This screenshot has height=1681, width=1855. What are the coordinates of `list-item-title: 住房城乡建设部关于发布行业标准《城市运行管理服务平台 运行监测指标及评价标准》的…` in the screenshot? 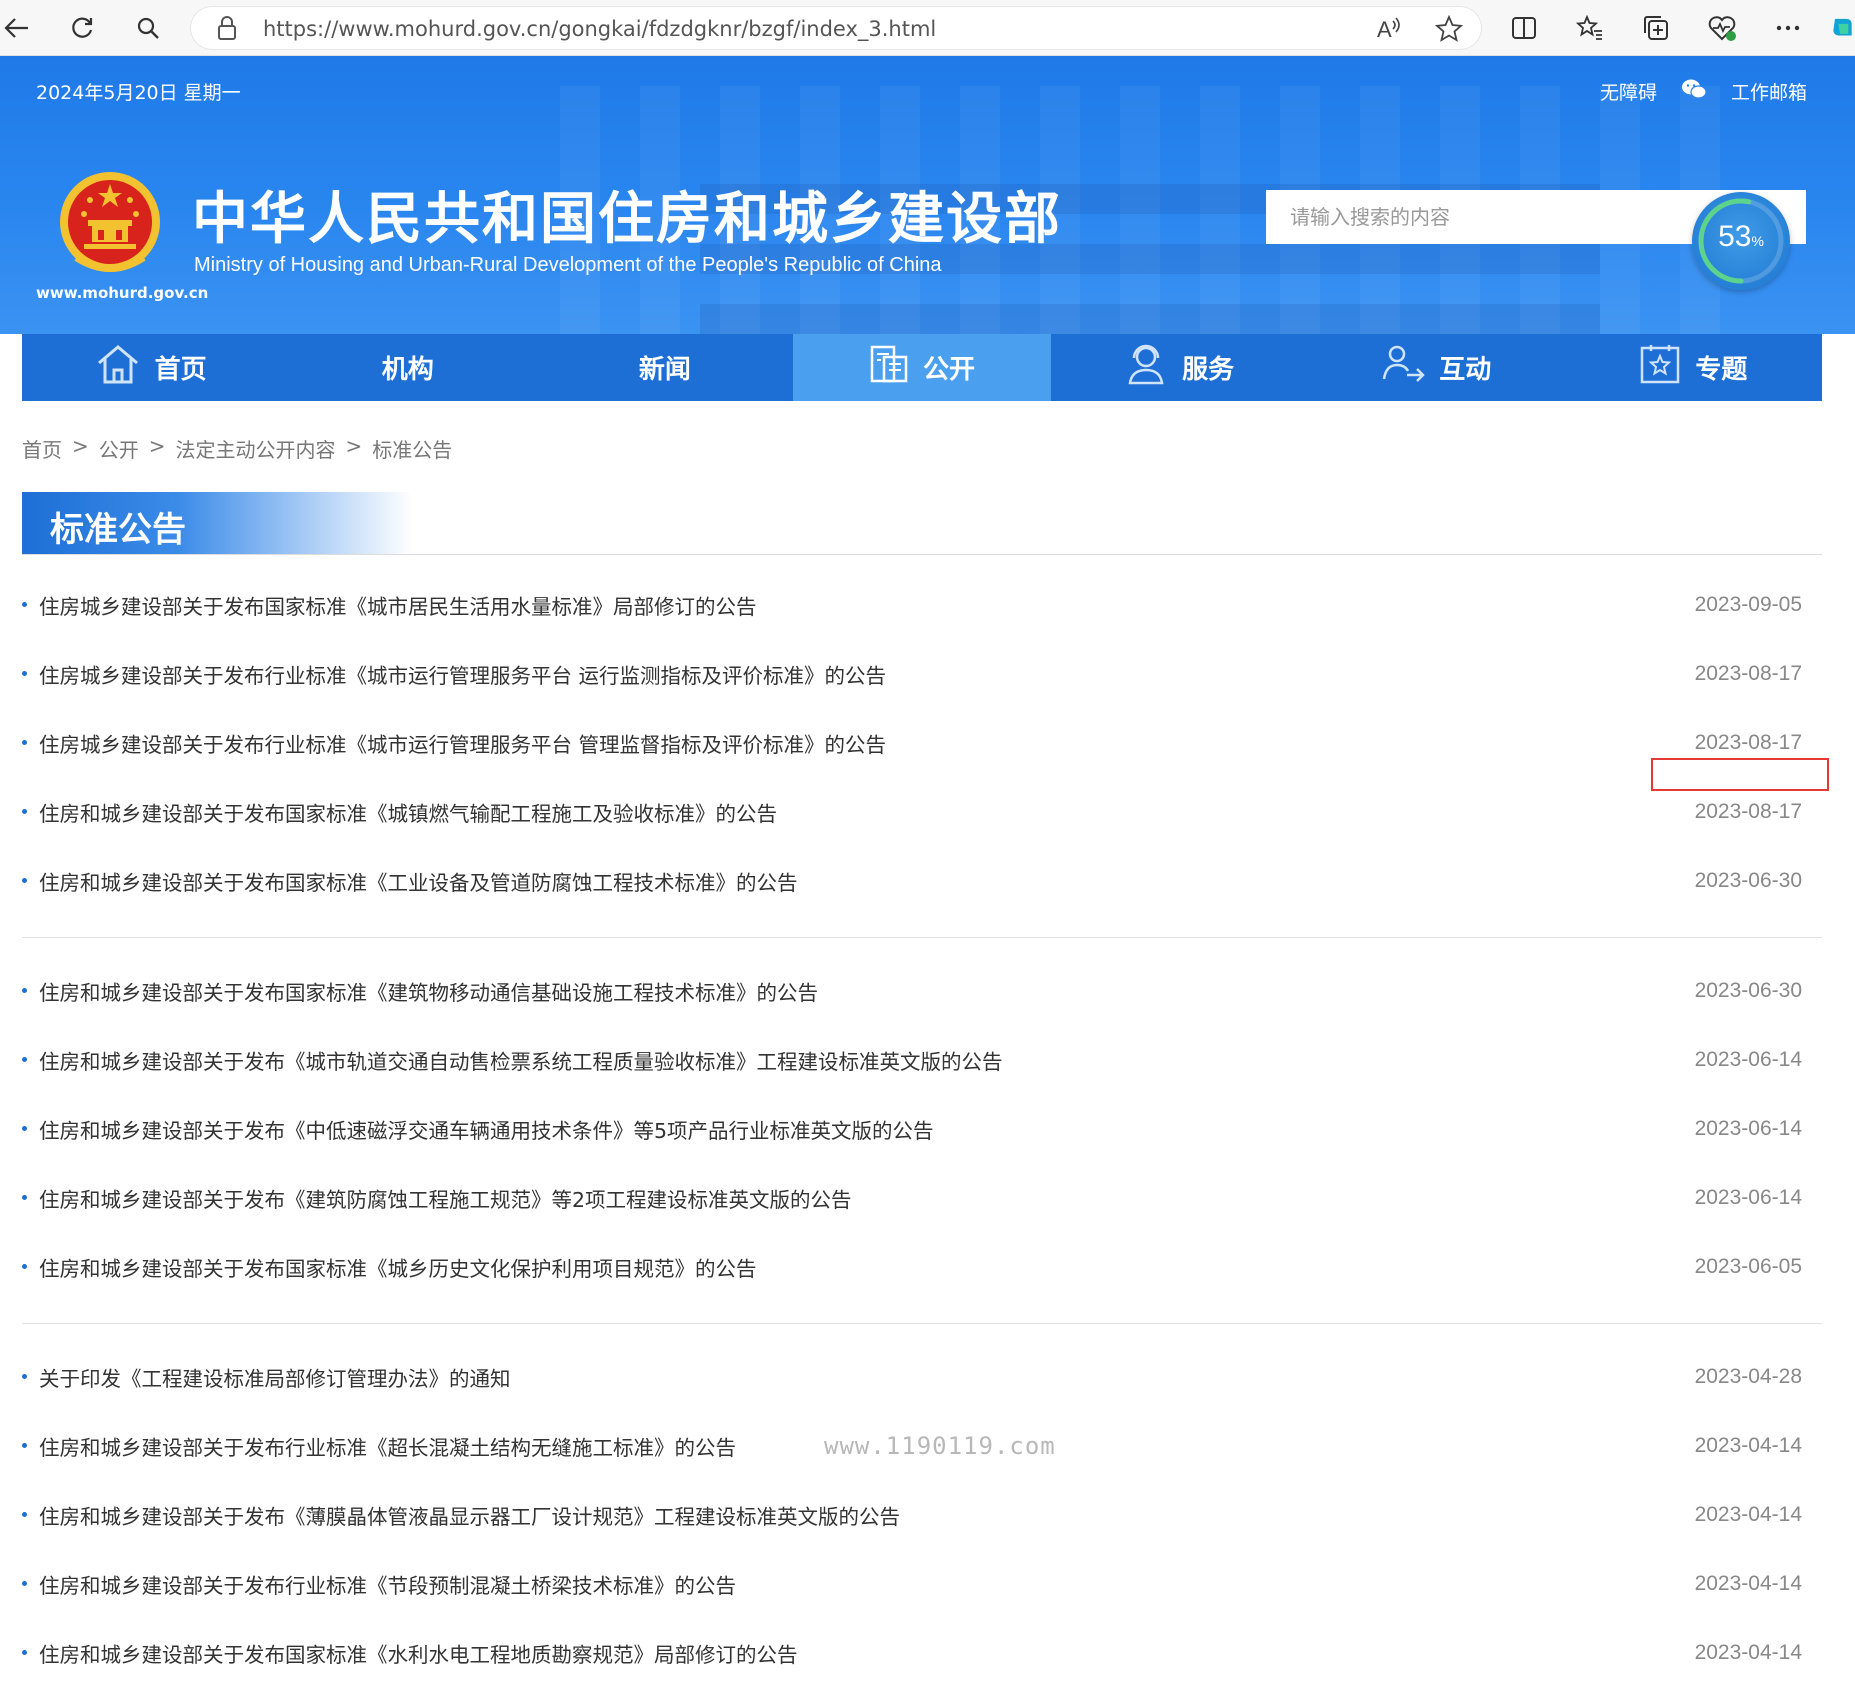 It's located at (462, 674).